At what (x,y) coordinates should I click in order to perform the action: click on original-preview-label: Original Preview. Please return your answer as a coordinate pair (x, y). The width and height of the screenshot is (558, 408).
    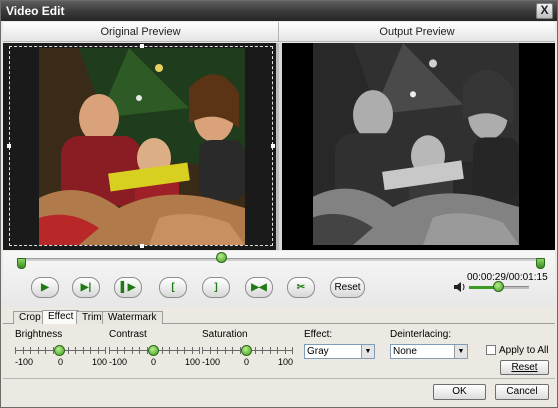
    Looking at the image, I should click on (141, 32).